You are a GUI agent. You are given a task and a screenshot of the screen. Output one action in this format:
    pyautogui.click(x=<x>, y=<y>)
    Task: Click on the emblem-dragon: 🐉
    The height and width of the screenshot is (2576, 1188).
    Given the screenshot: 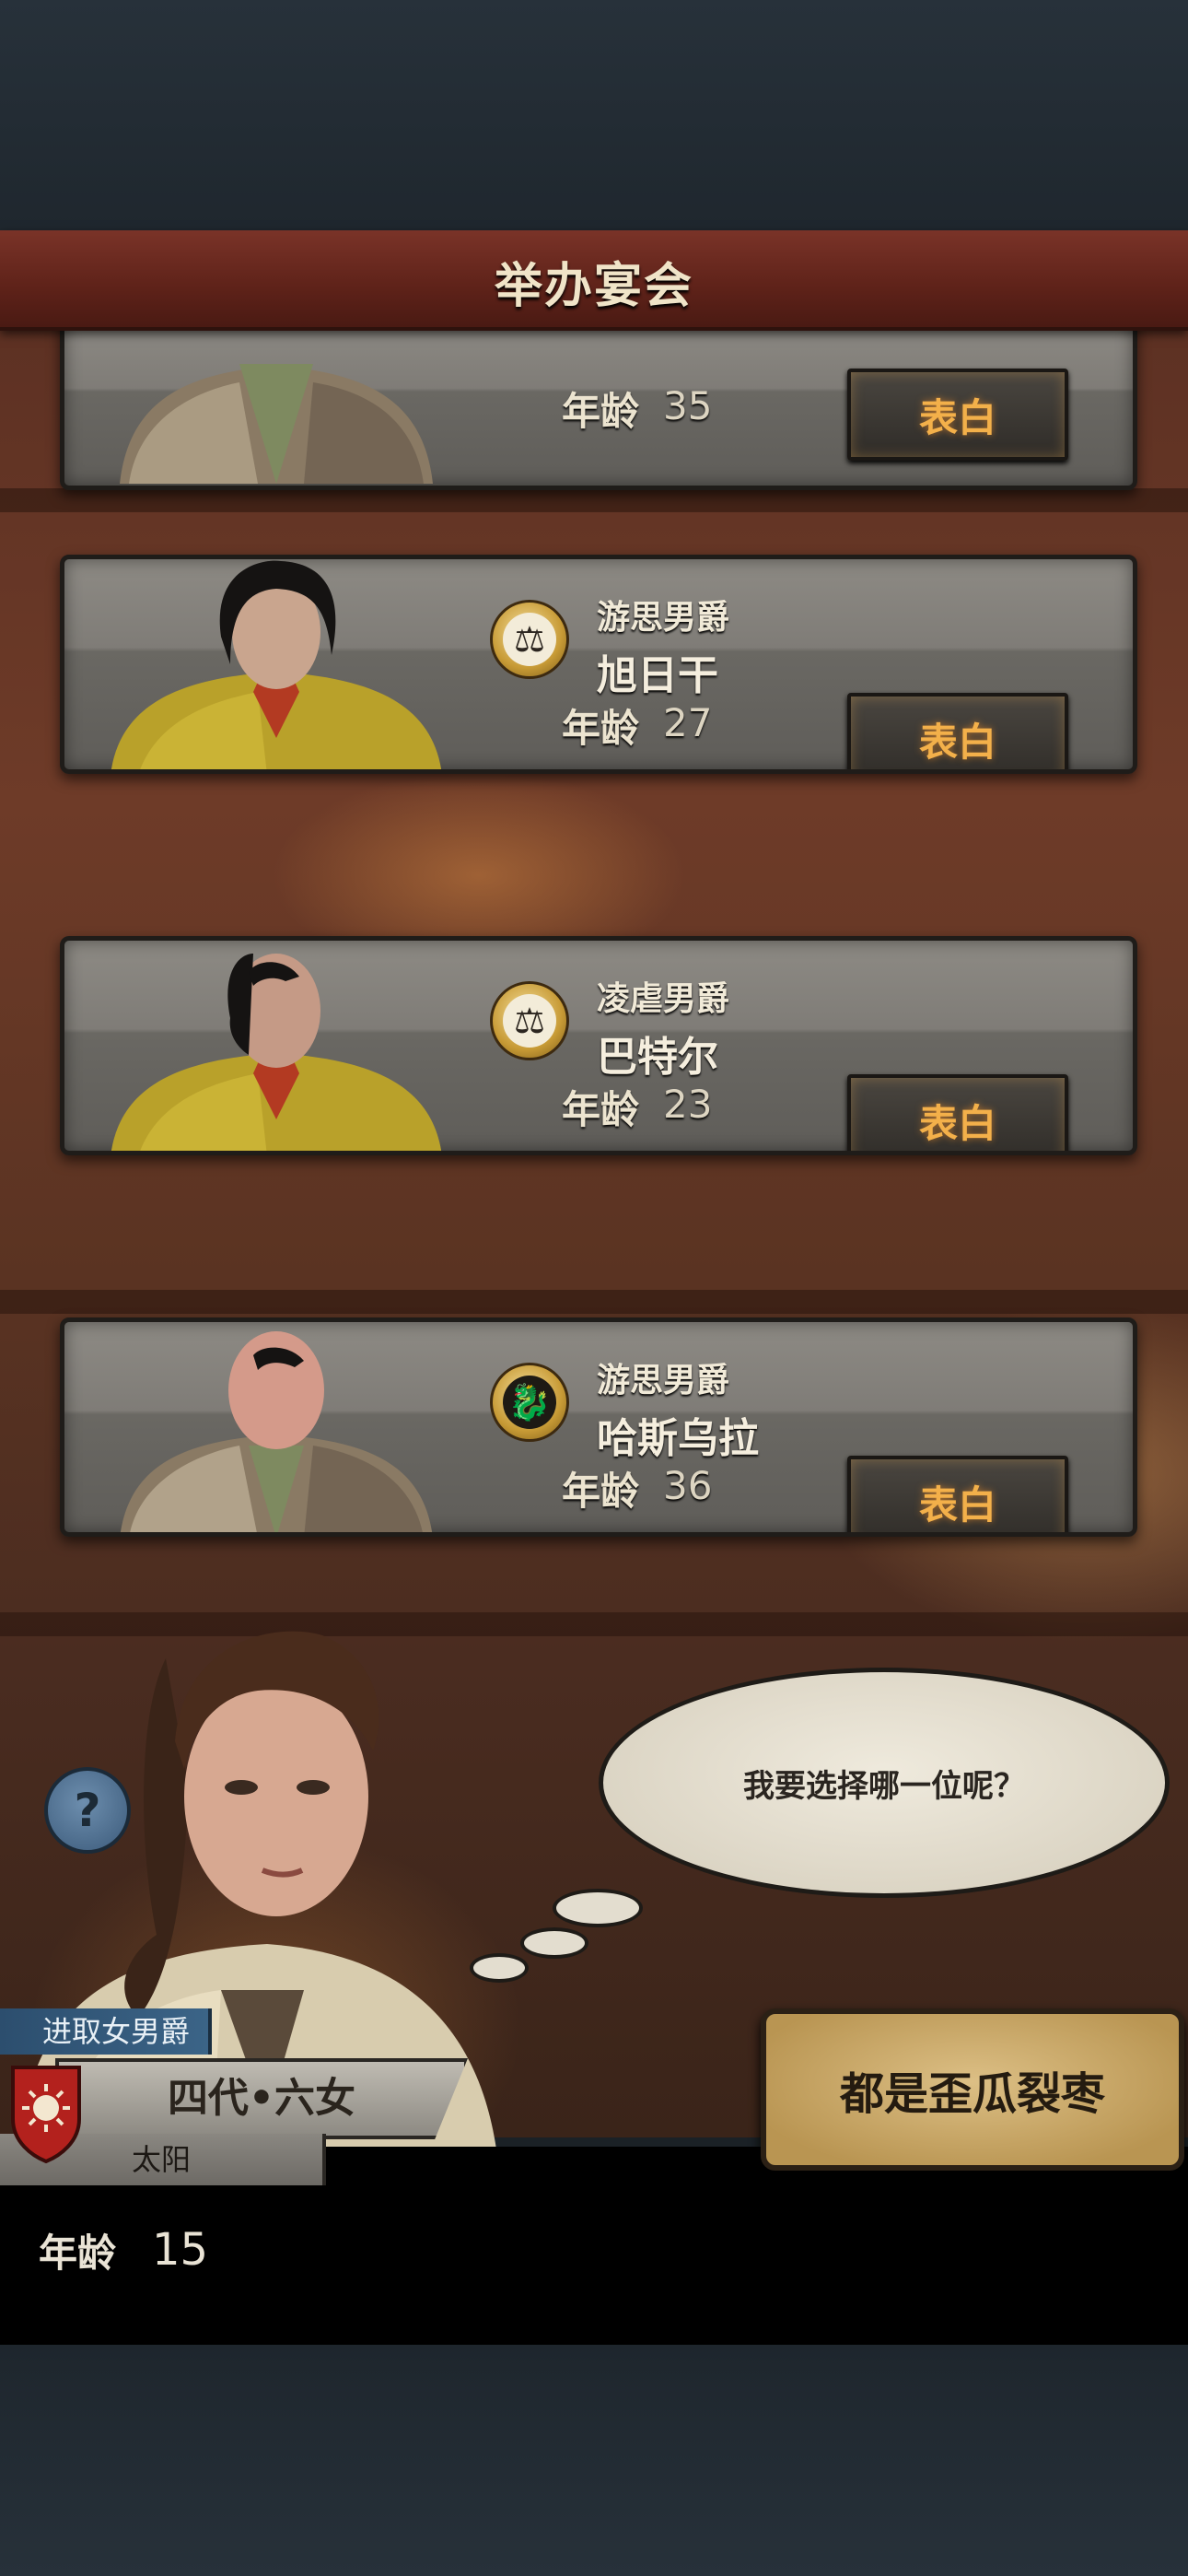 What is the action you would take?
    pyautogui.click(x=529, y=1403)
    